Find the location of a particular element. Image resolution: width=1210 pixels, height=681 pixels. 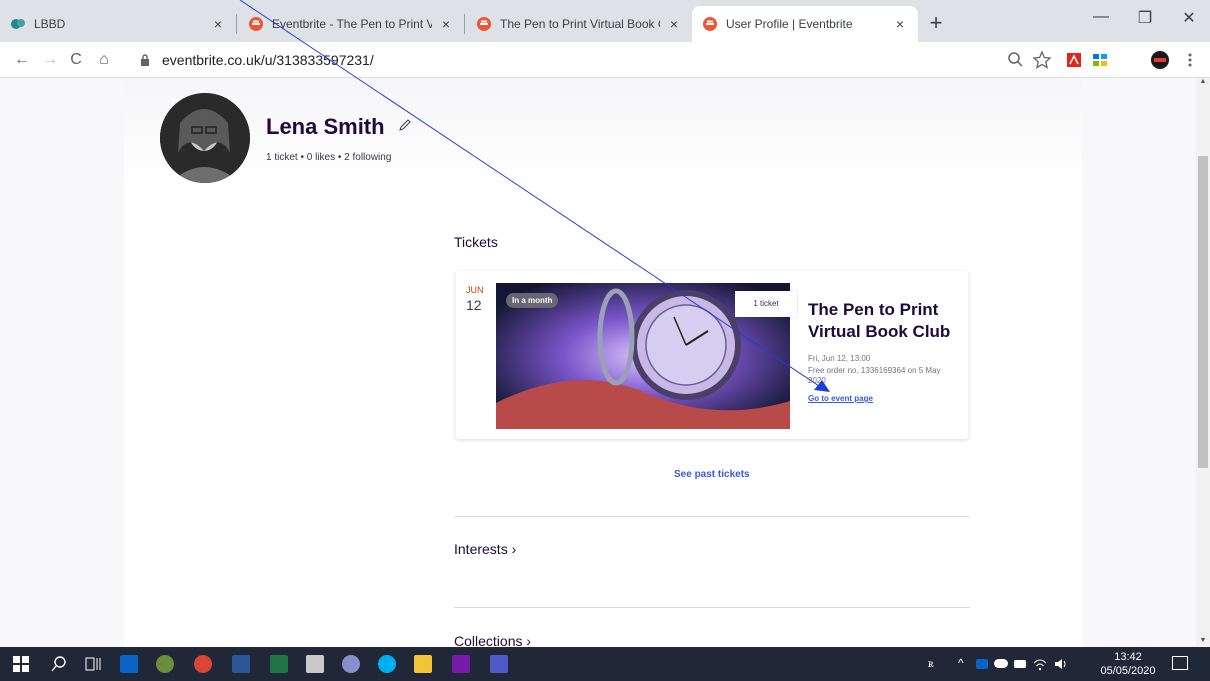

acrobat-extension-icon is located at coordinates (1074, 60).